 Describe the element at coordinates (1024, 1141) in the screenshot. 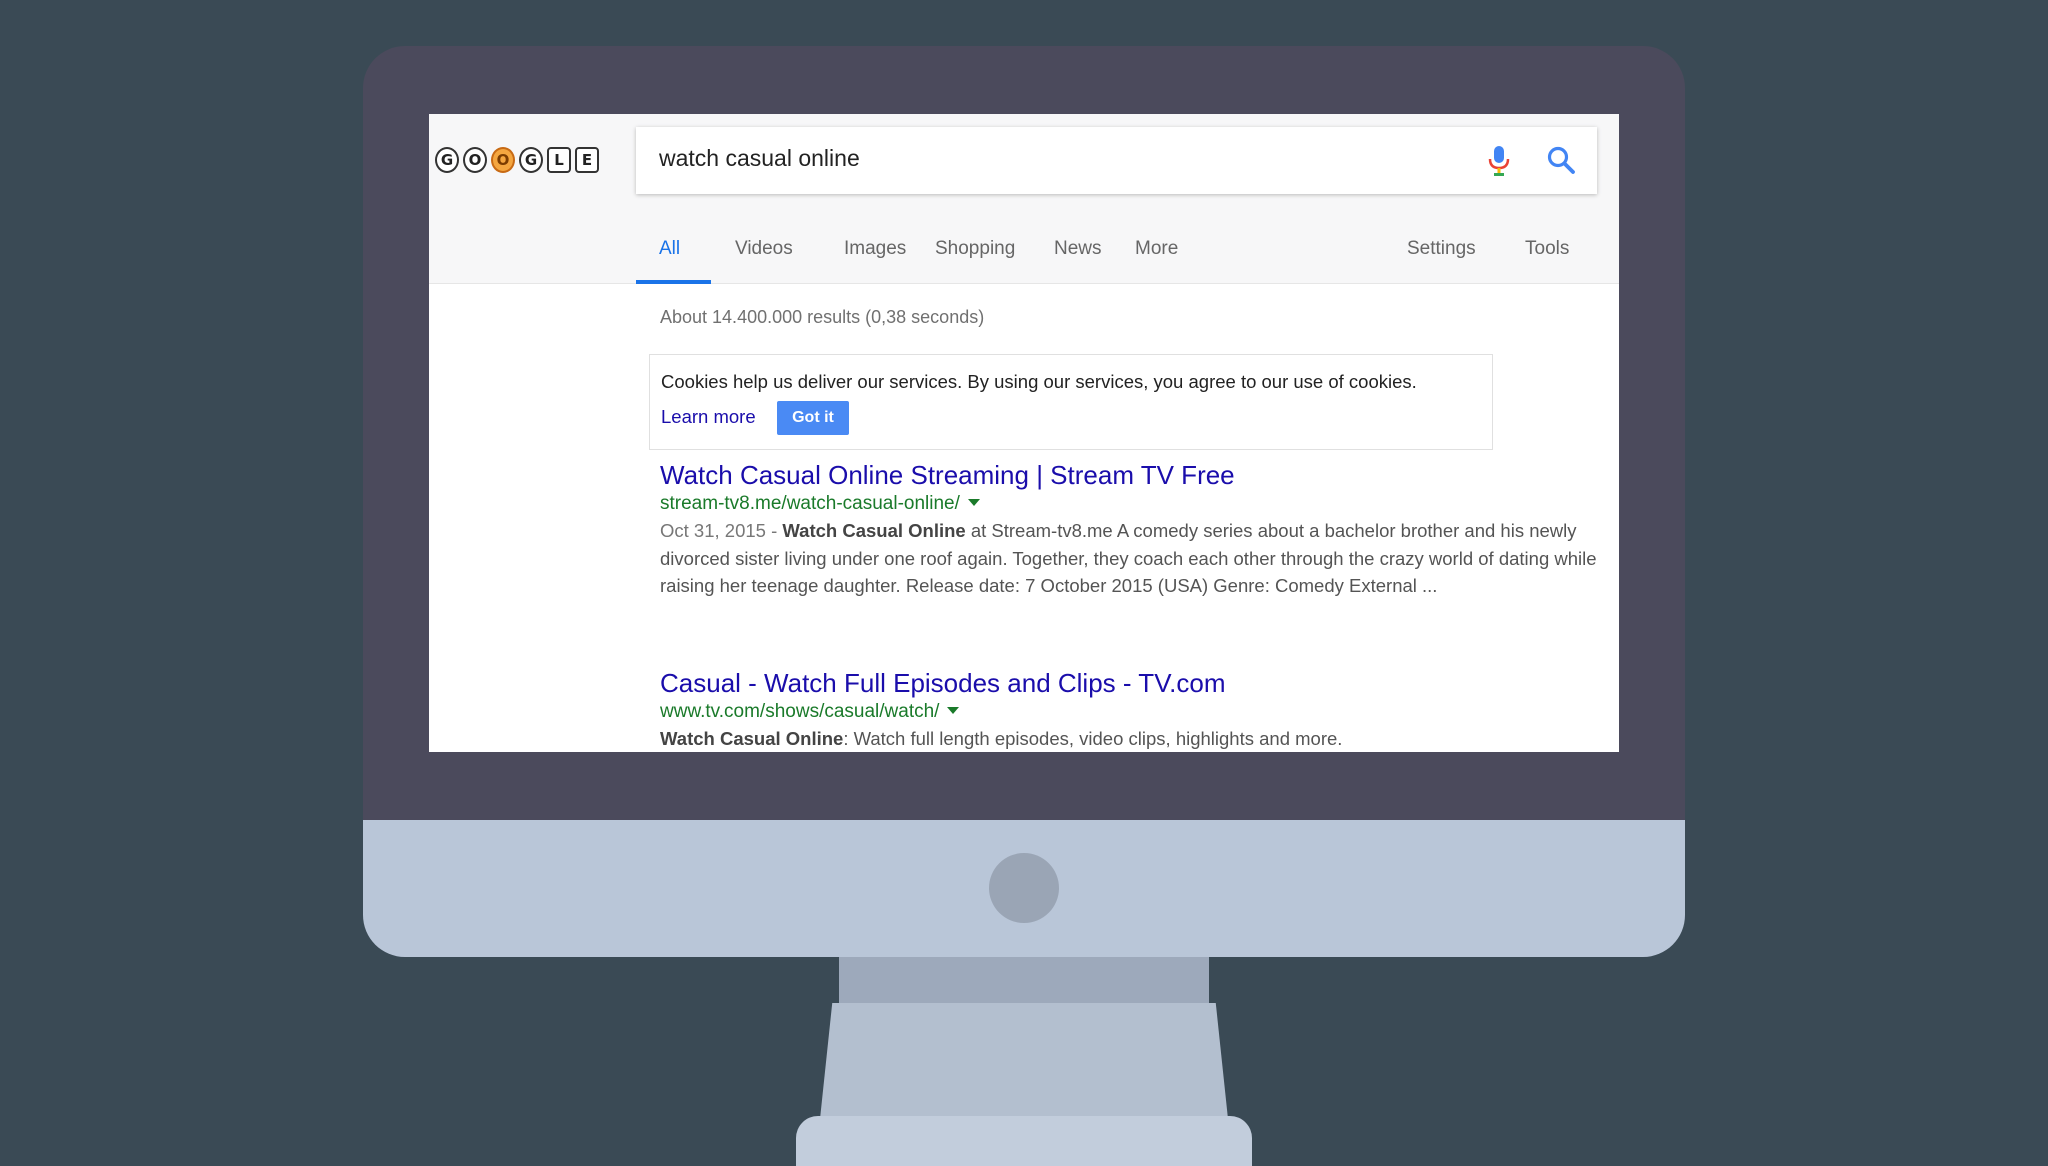

I see `monitor-stand-base` at that location.